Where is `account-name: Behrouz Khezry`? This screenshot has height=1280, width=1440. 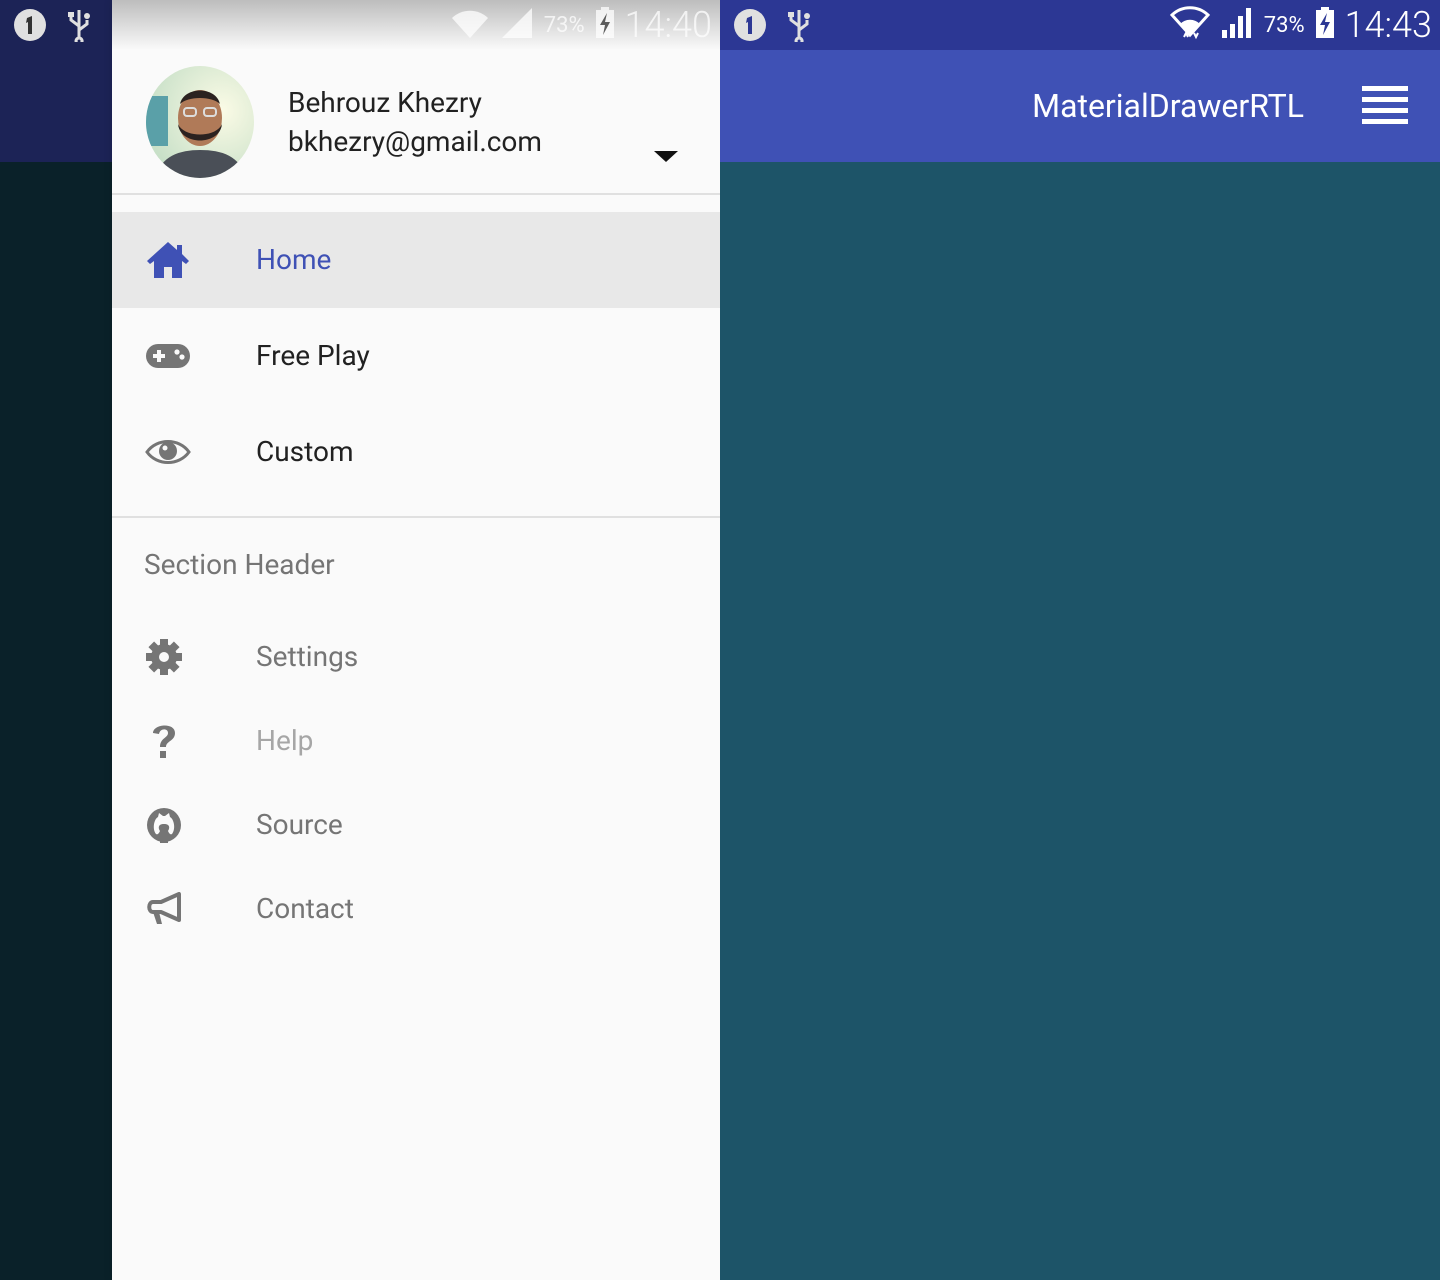 account-name: Behrouz Khezry is located at coordinates (385, 102).